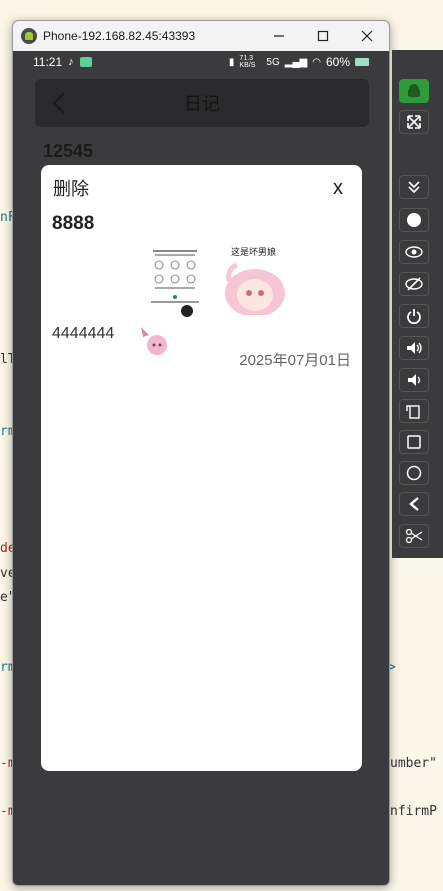  I want to click on notification-icon, so click(85, 62).